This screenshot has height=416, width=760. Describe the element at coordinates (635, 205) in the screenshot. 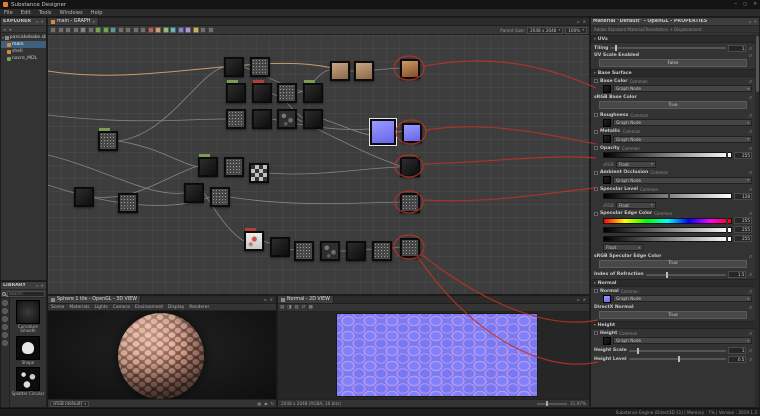

I see `specular-level-format-dropdown: Float ▾` at that location.